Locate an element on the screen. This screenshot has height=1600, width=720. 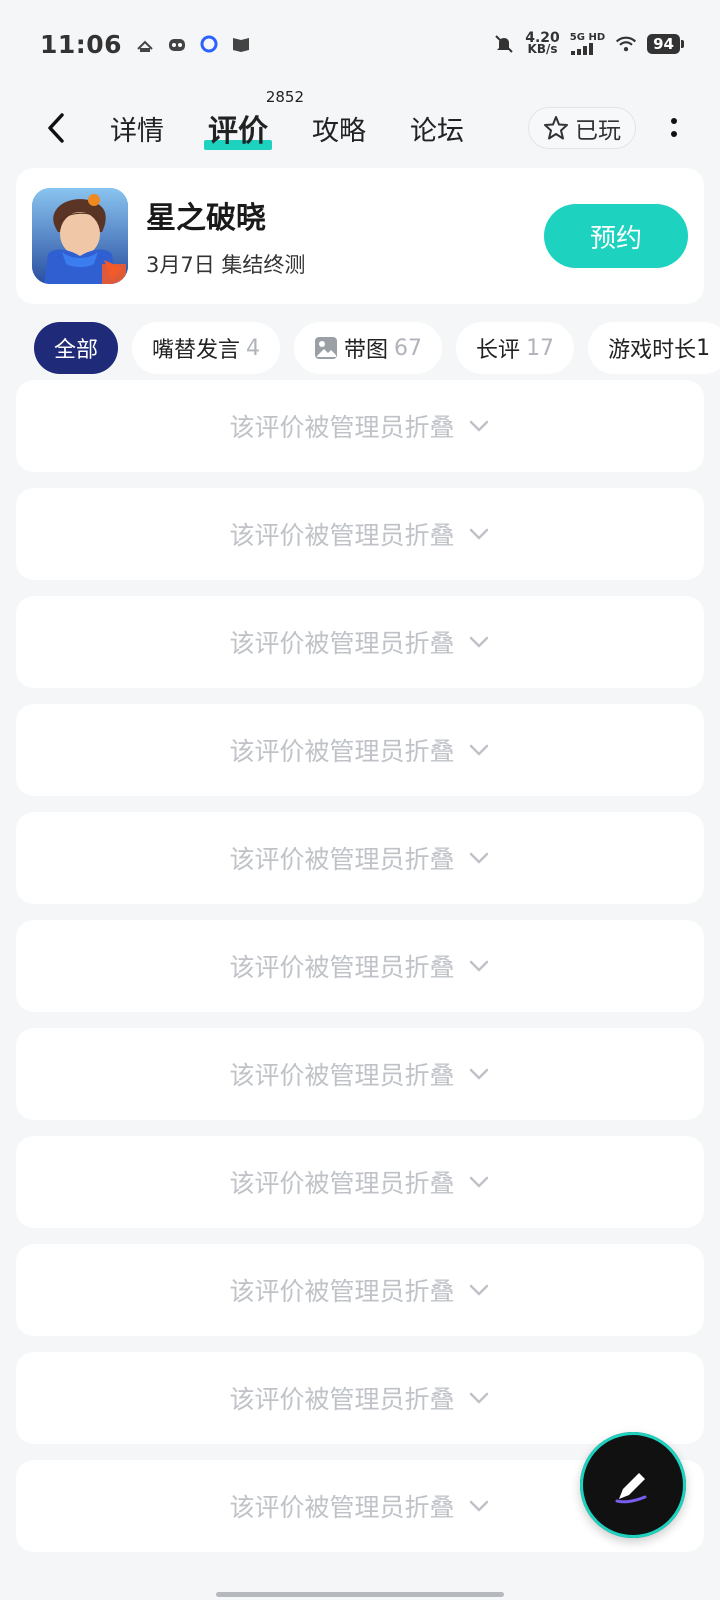
filter-with-images-label: 带图 is located at coordinates (366, 350).